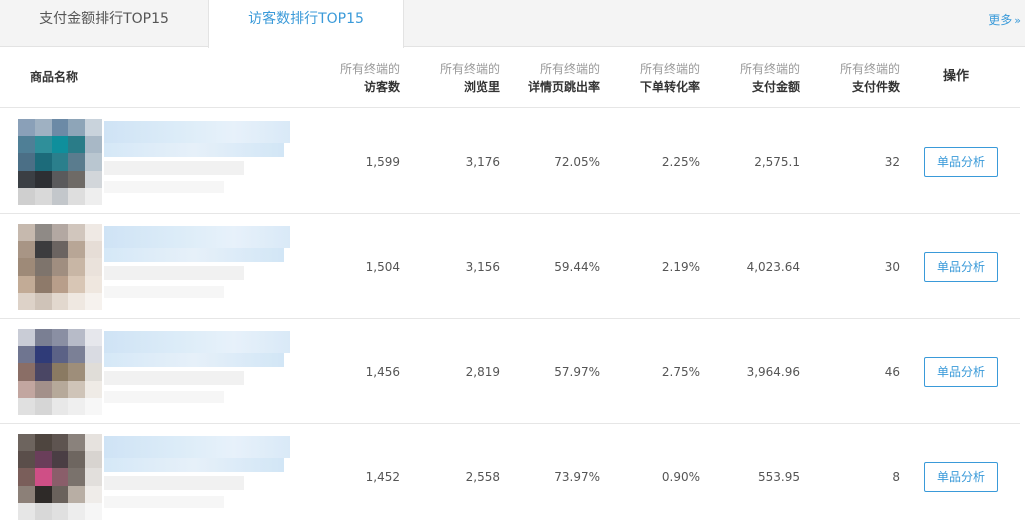 The height and width of the screenshot is (520, 1025). I want to click on cell-conversion-rate: 2.75%, so click(680, 372).